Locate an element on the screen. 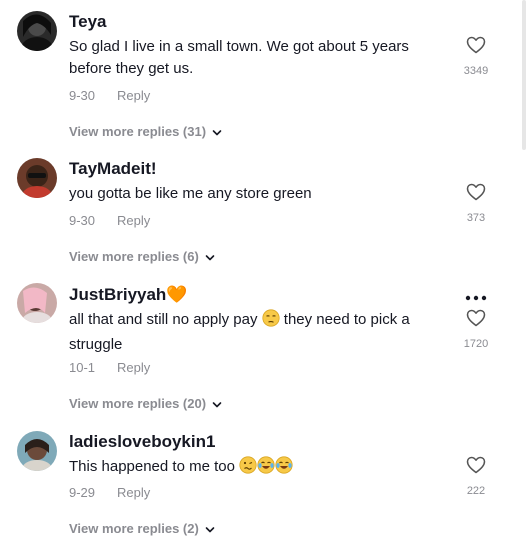 The width and height of the screenshot is (526, 540). like-group: 222 is located at coordinates (476, 476).